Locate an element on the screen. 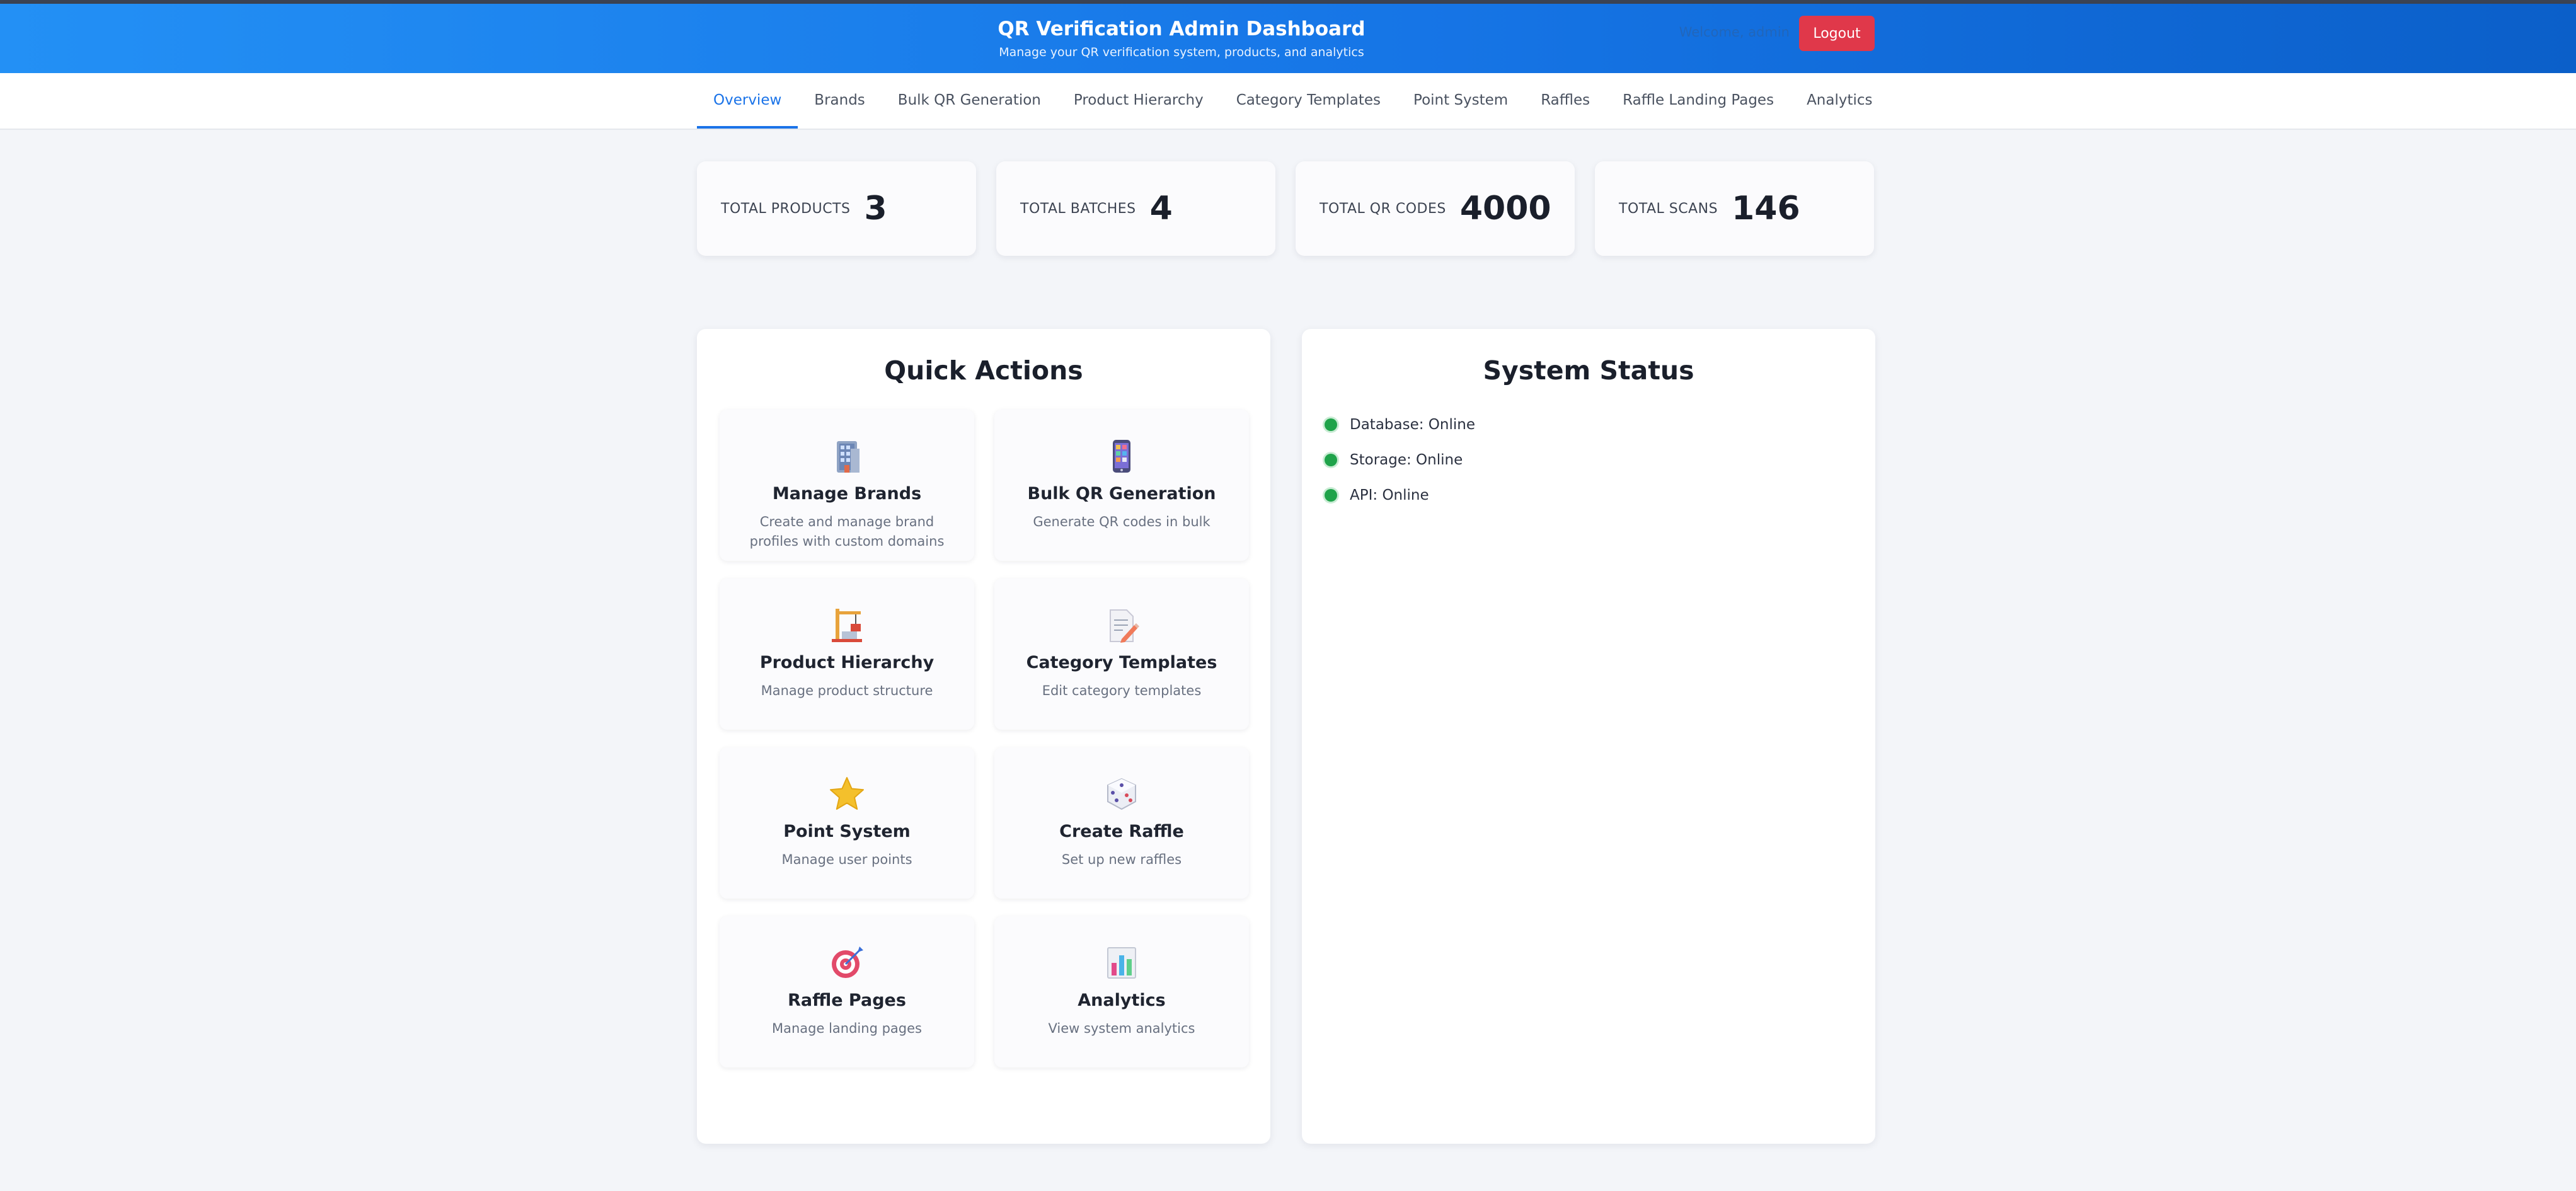  action-point-system: Point System Manage user points is located at coordinates (847, 823).